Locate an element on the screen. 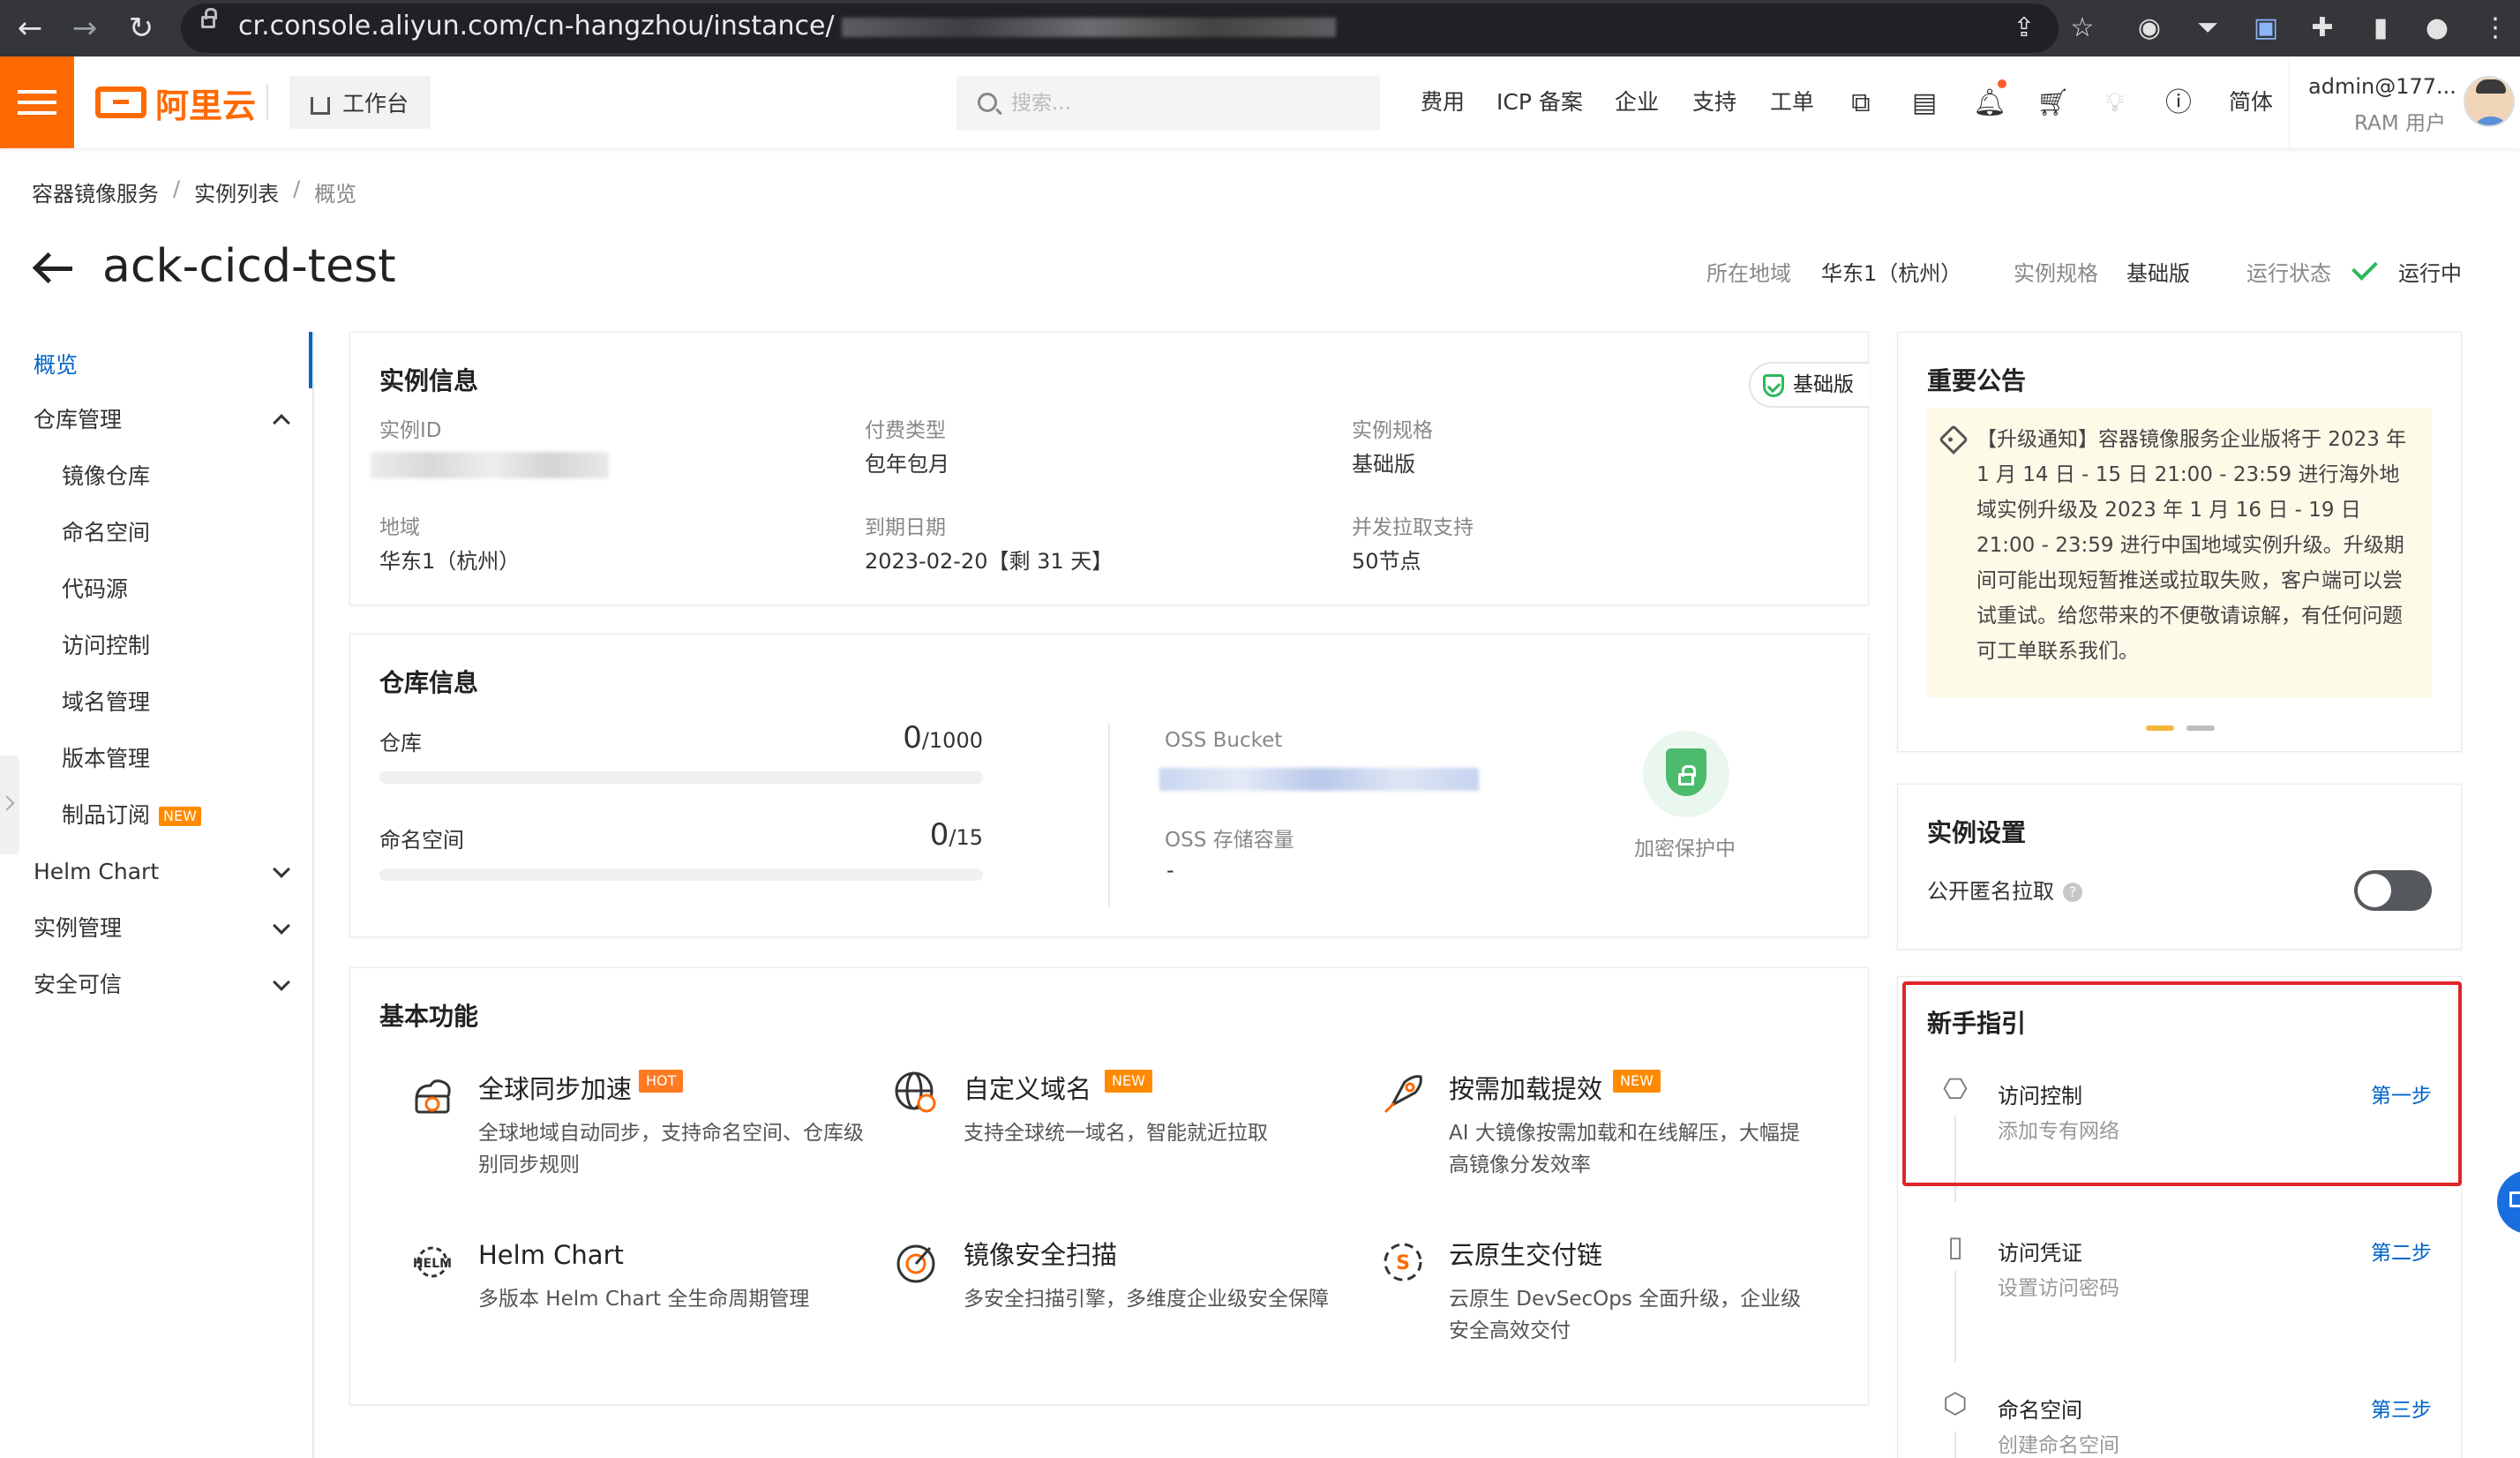 The height and width of the screenshot is (1458, 2520). feature-title: Helm Chart is located at coordinates (551, 1255).